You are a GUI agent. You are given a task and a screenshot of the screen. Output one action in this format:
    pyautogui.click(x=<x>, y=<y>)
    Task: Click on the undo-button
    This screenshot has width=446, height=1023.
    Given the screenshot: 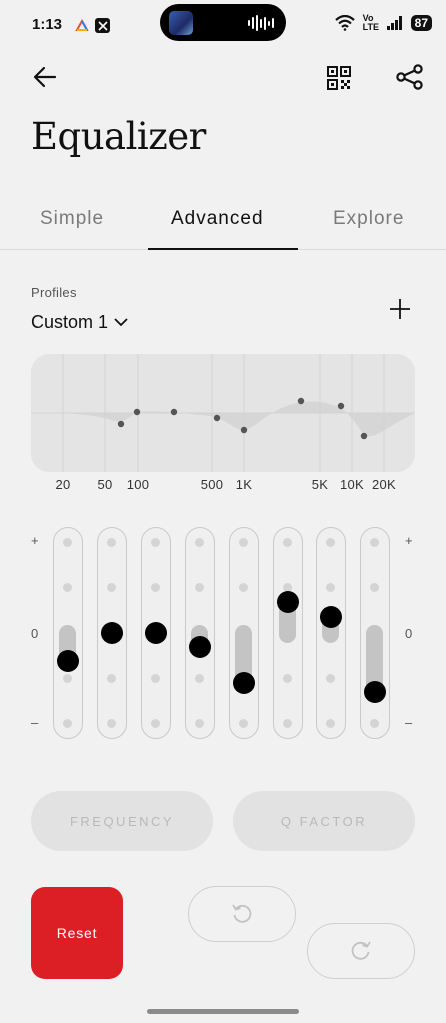 What is the action you would take?
    pyautogui.click(x=242, y=914)
    